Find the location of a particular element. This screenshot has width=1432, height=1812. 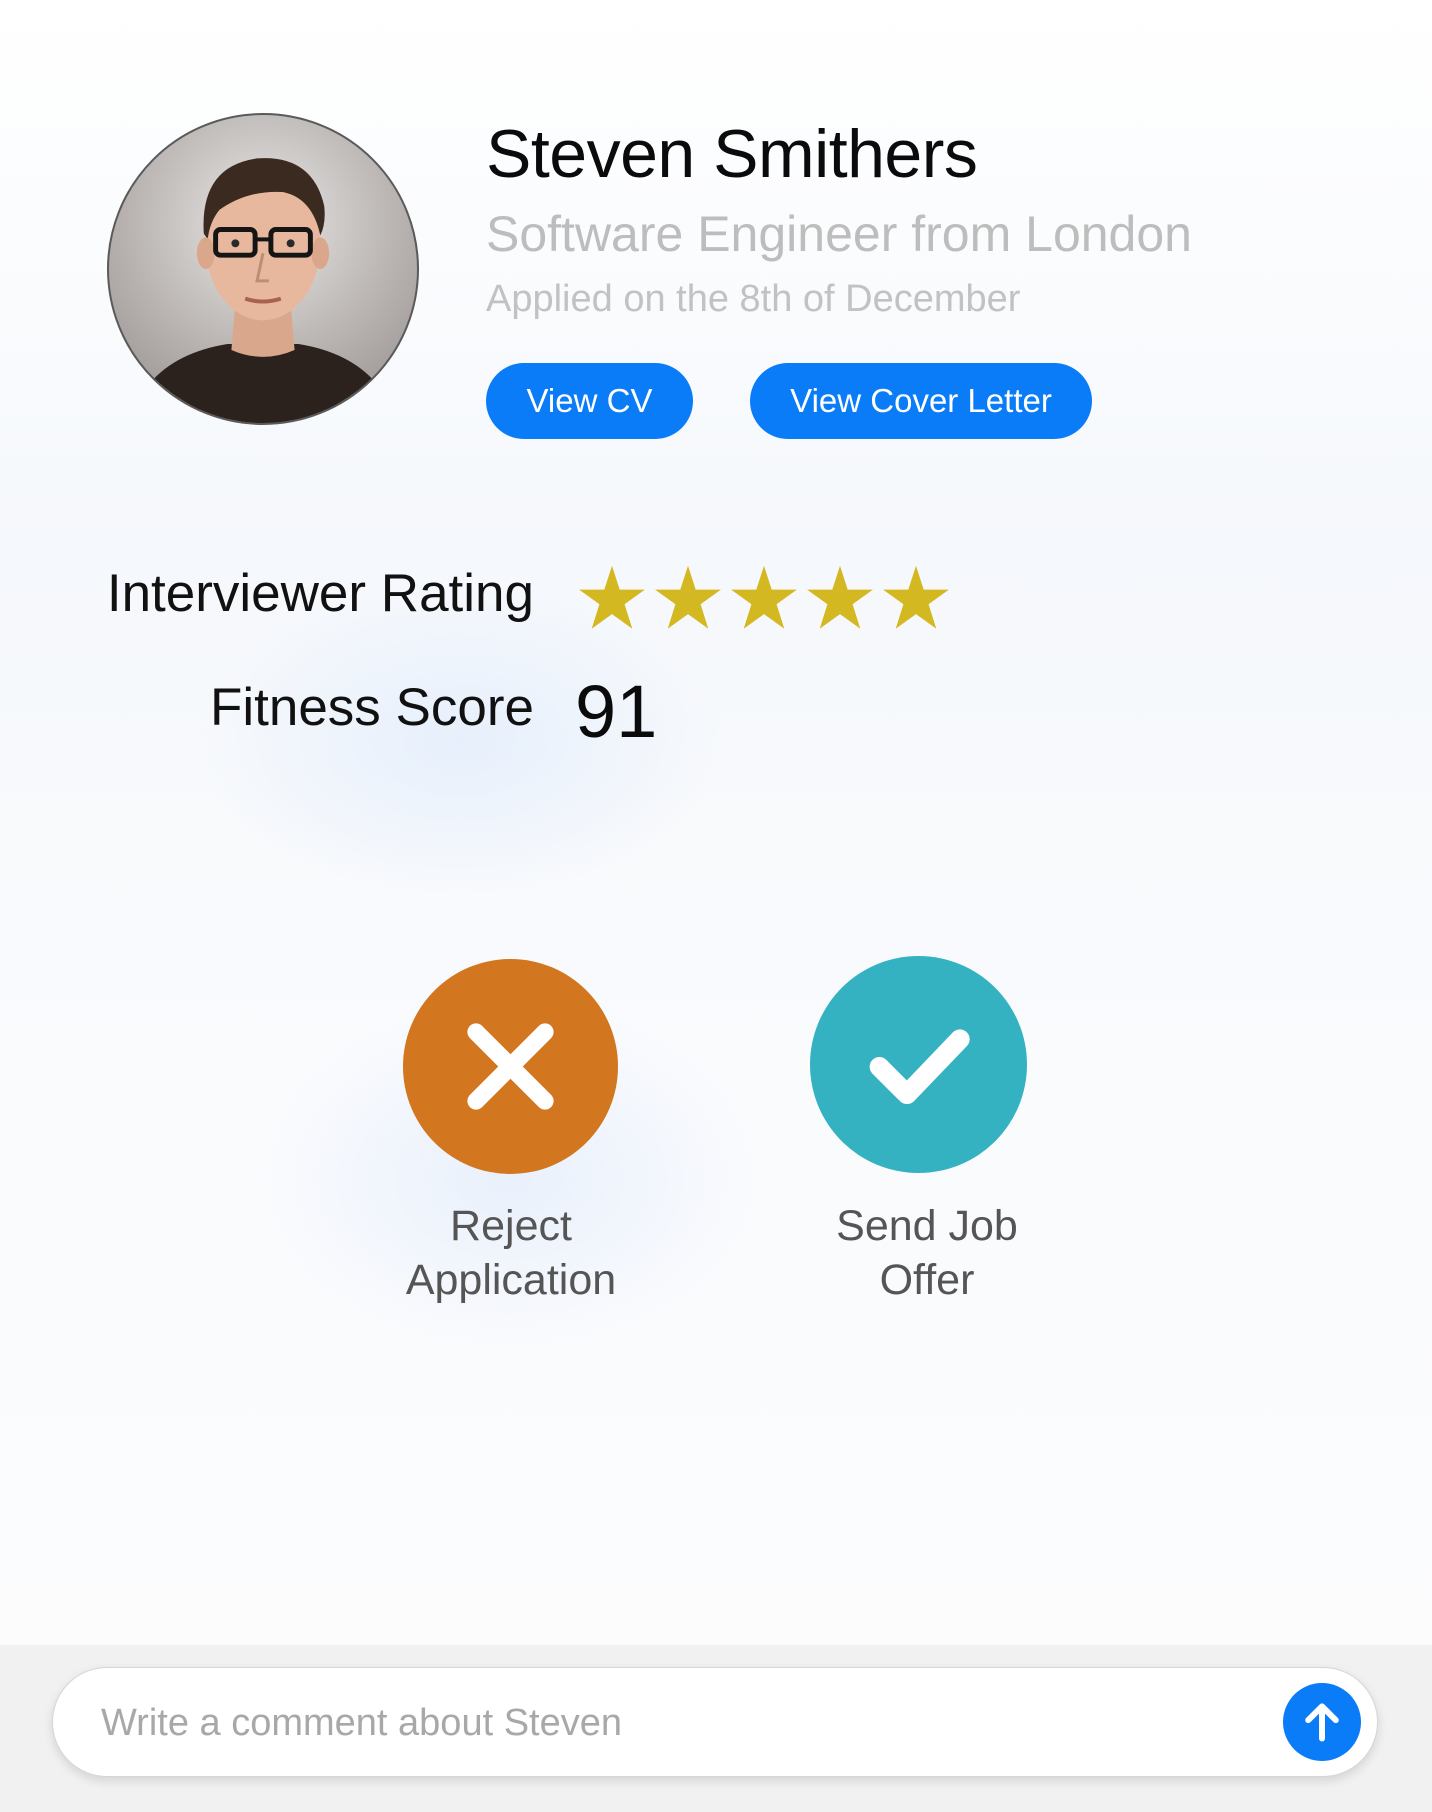

reject-application-button is located at coordinates (510, 1066).